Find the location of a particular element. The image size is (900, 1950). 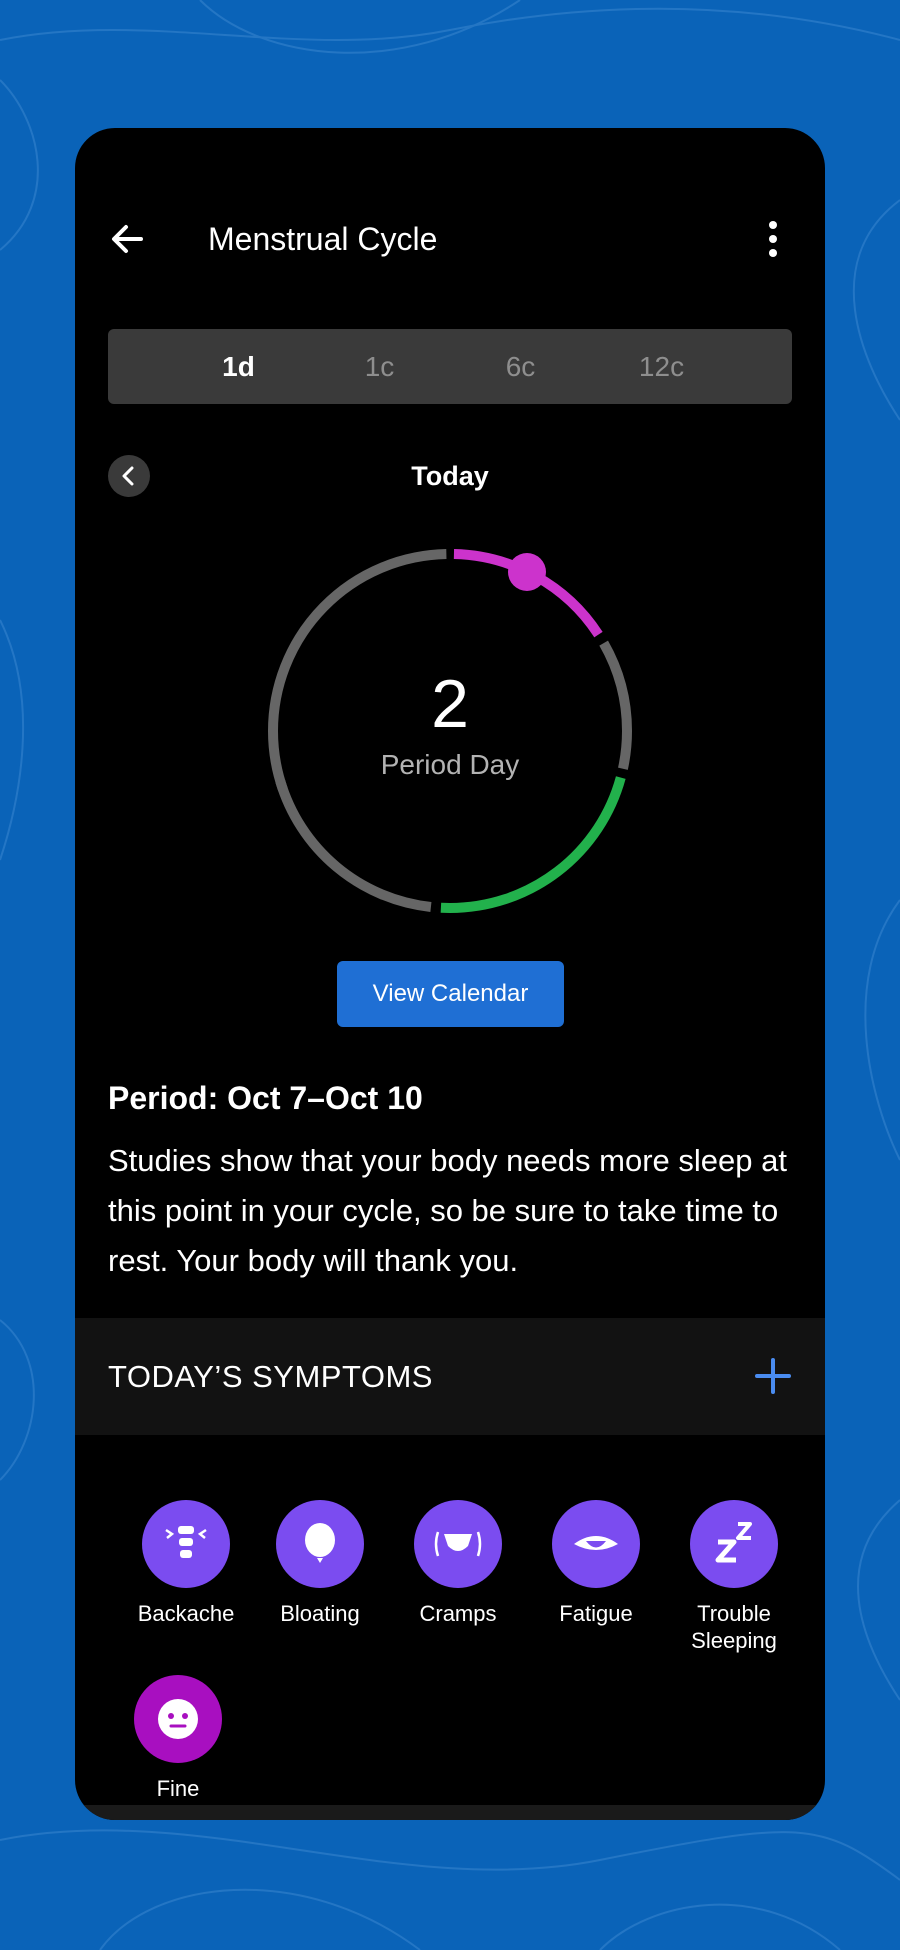

range-tabs: 1d 1c 6c 12c is located at coordinates (450, 366).